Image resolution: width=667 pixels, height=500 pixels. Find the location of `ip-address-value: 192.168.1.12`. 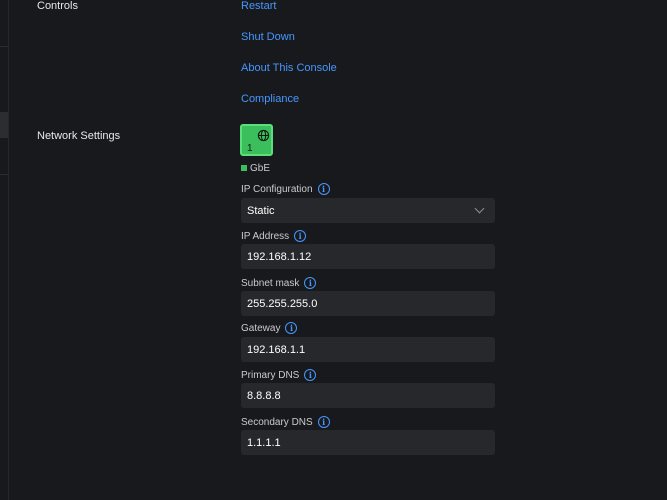

ip-address-value: 192.168.1.12 is located at coordinates (279, 256).